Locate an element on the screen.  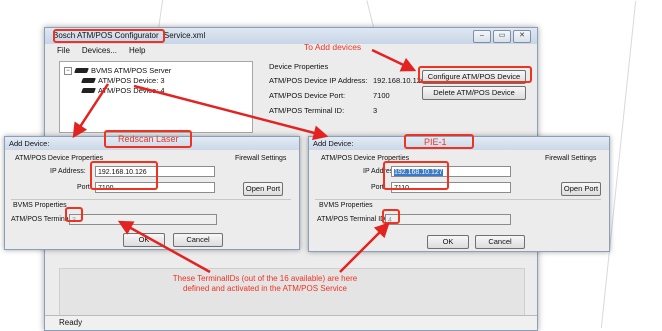
arrow-to-terminal1 is located at coordinates (164, 247).